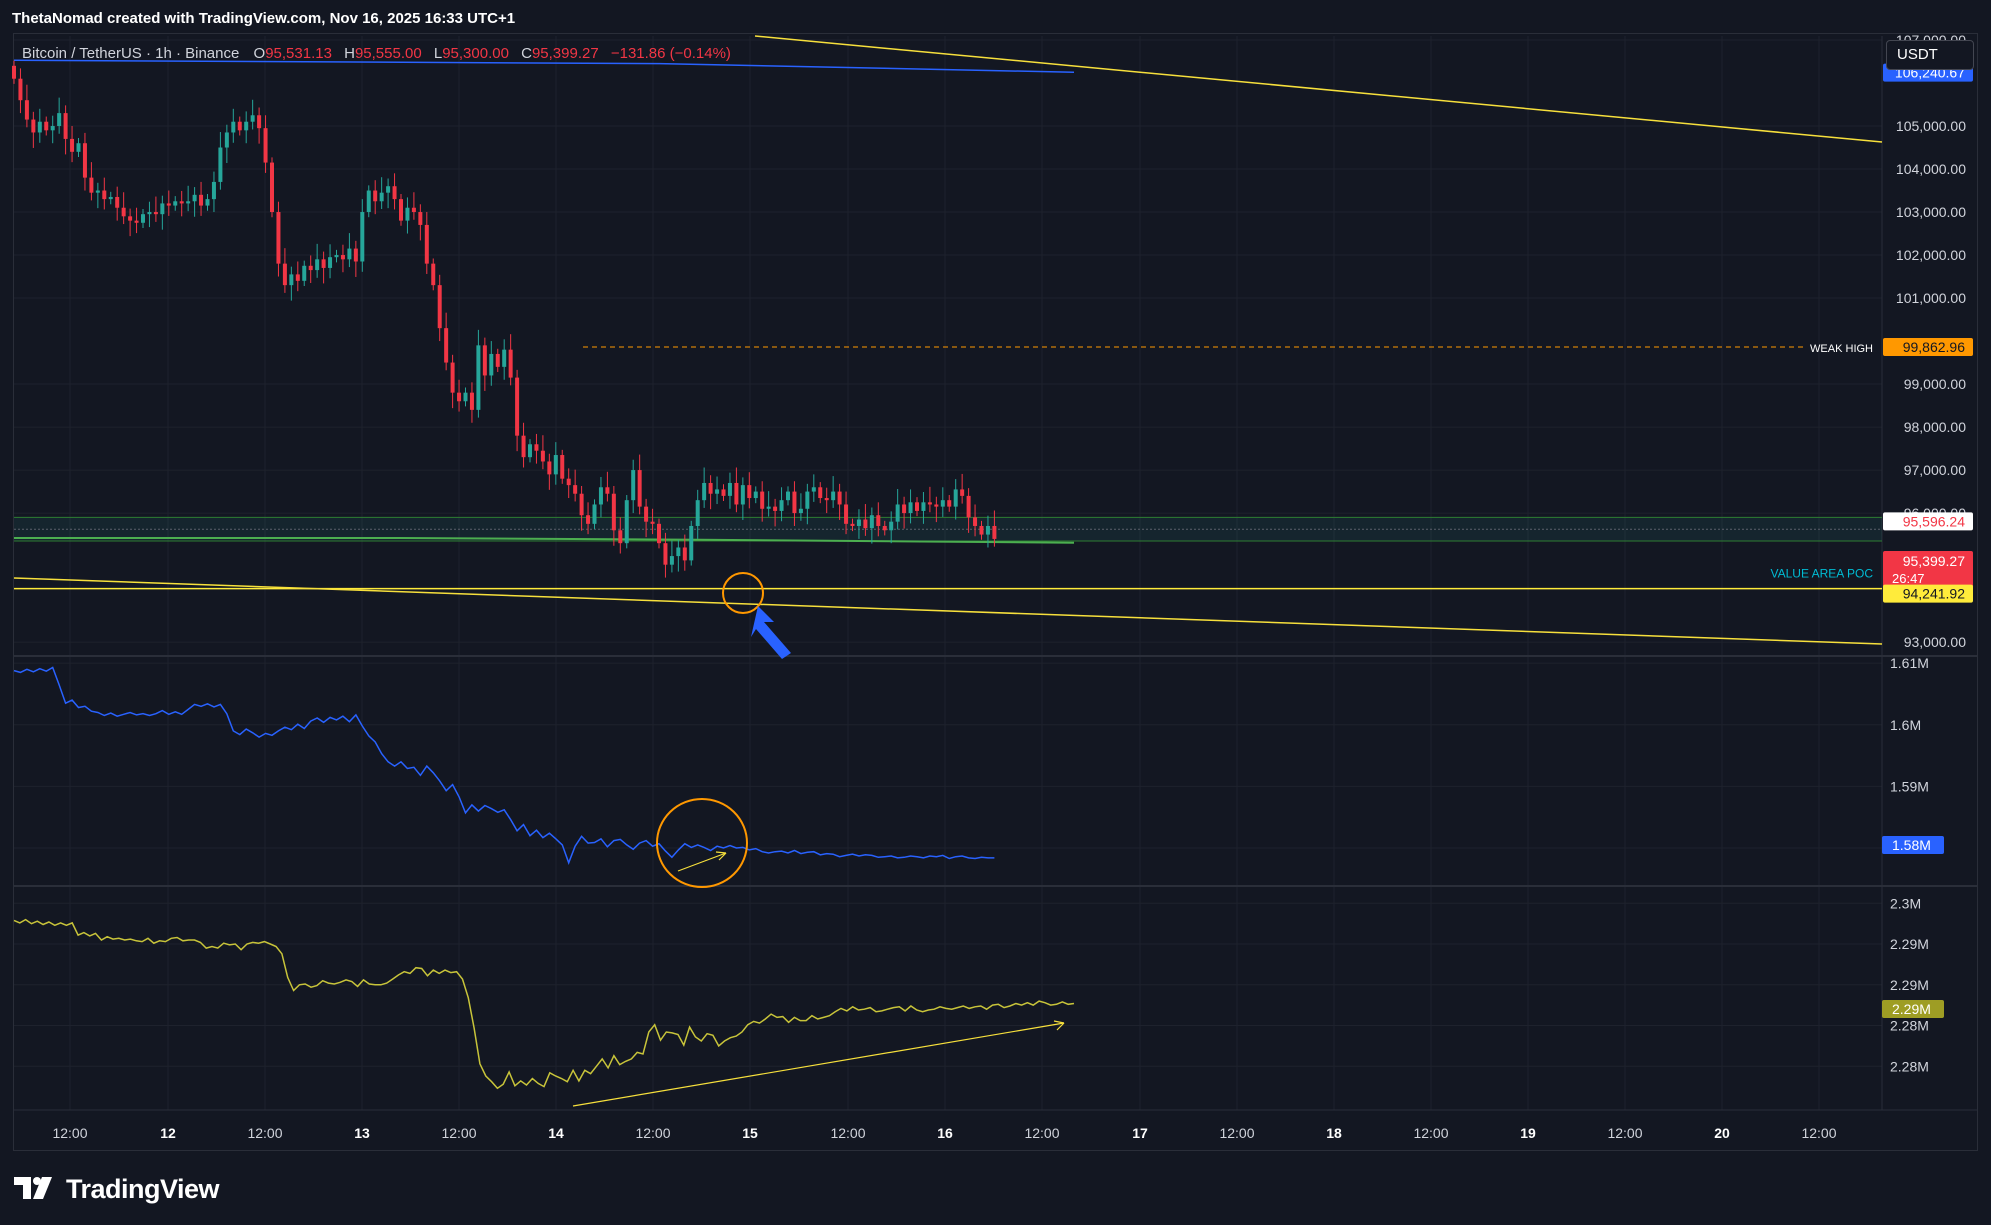 The width and height of the screenshot is (1991, 1225). Describe the element at coordinates (117, 1189) in the screenshot. I see `tradingview-logo: TradingView` at that location.